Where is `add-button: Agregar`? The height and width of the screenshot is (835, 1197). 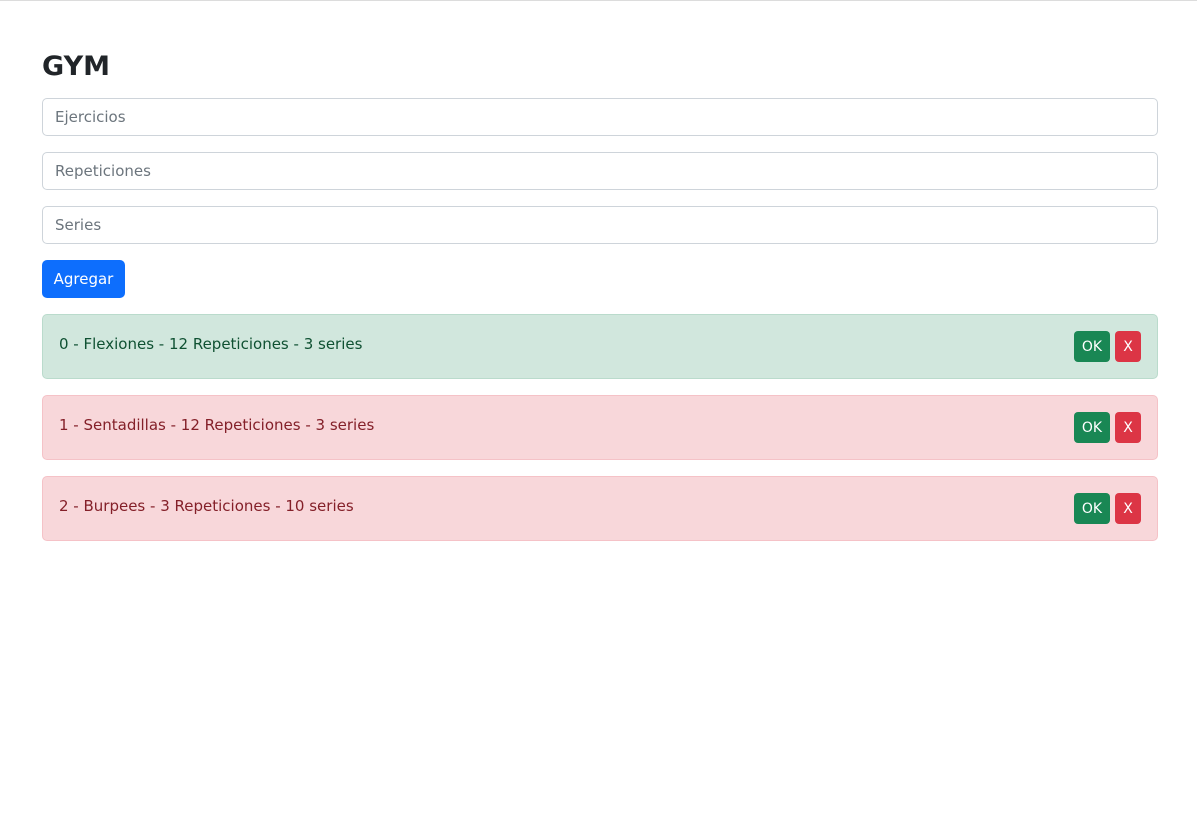
add-button: Agregar is located at coordinates (83, 279).